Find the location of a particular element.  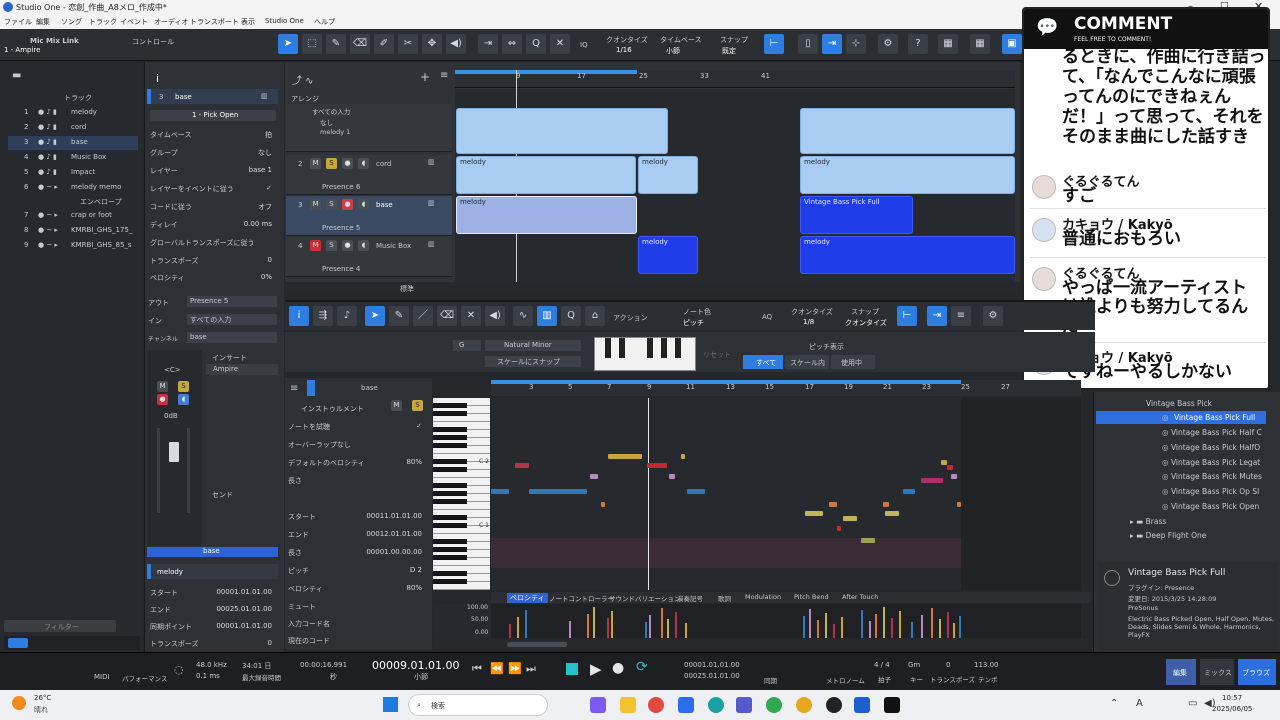

window-button: ▣ is located at coordinates (1012, 44).